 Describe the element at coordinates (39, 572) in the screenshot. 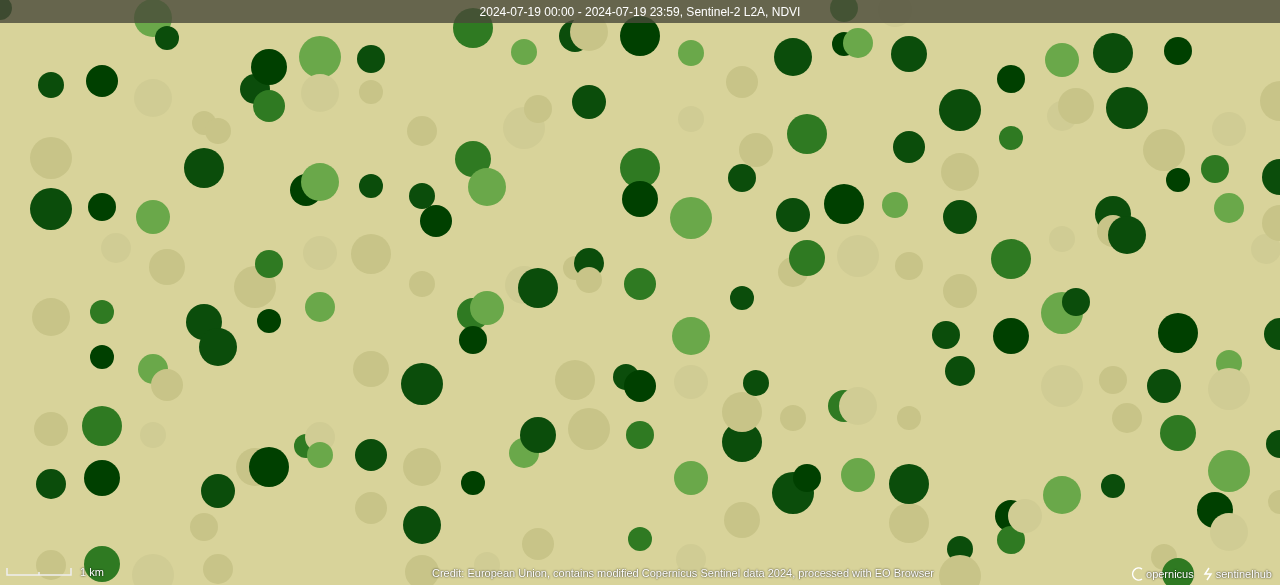

I see `scale-bar-icon` at that location.